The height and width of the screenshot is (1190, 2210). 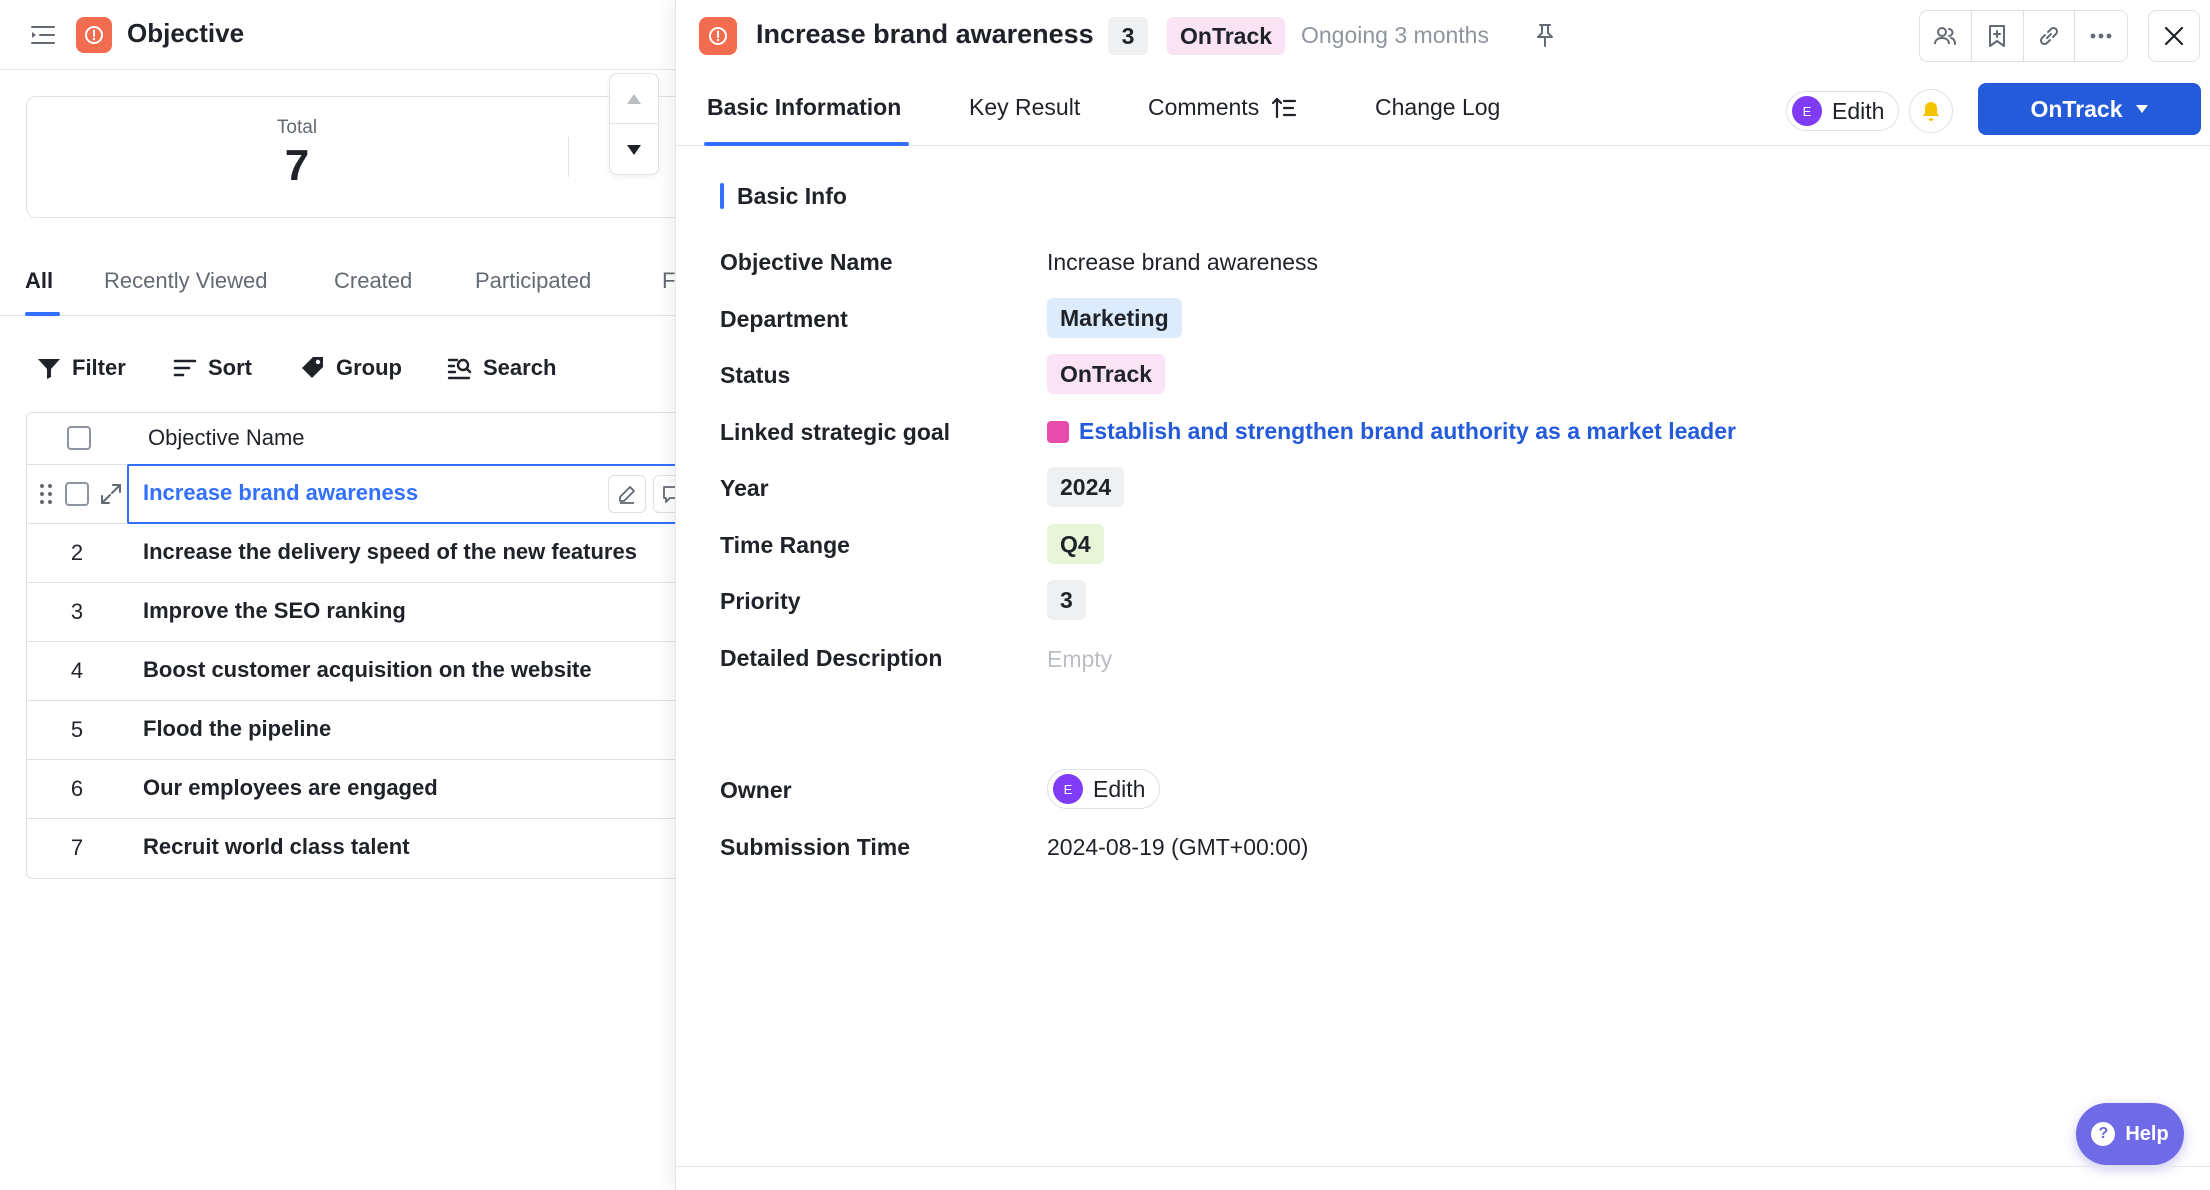 What do you see at coordinates (276, 847) in the screenshot?
I see `row-name: Recruit world class talent` at bounding box center [276, 847].